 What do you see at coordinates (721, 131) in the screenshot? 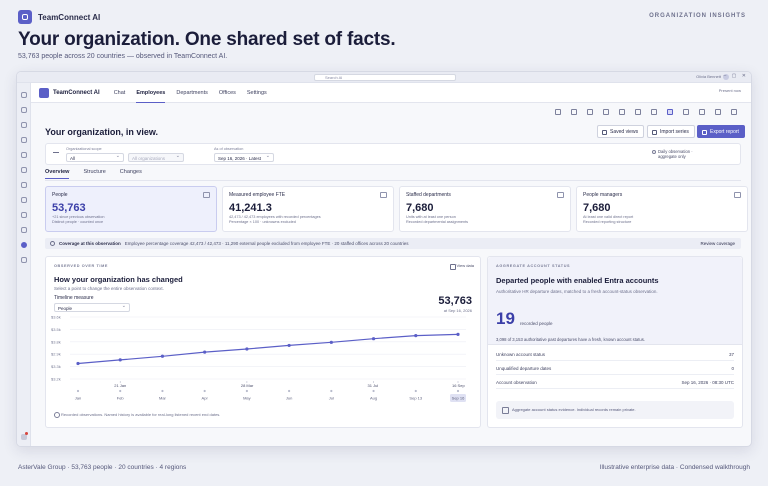
I see `export-report-button: Export report` at bounding box center [721, 131].